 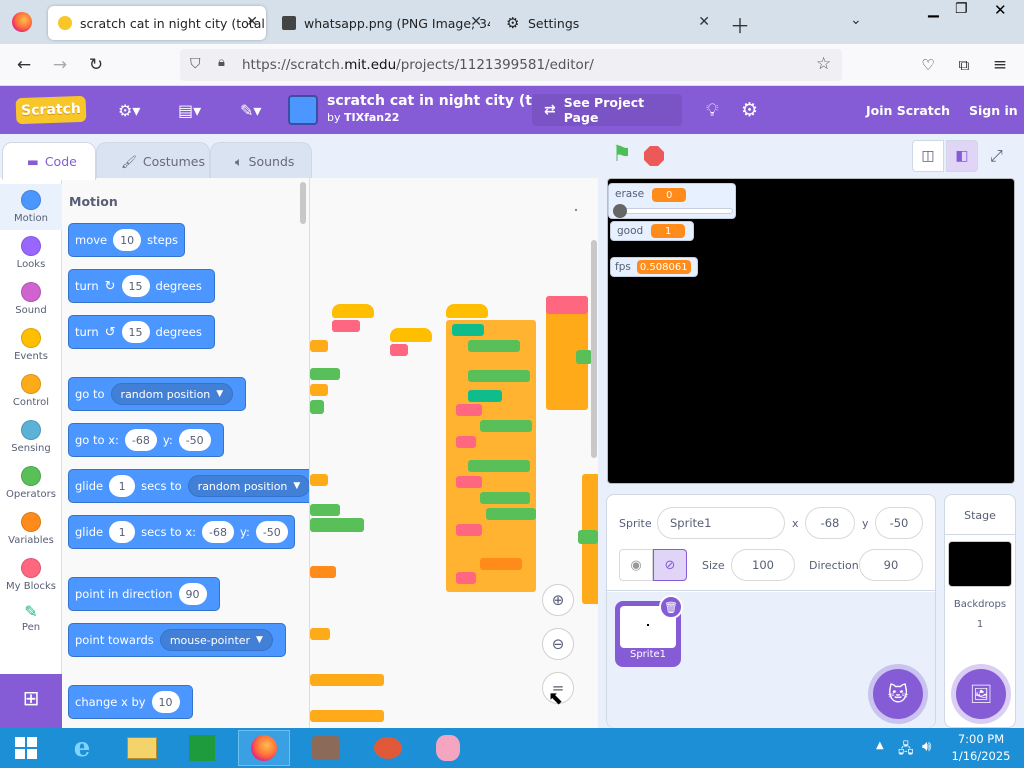 I want to click on category-looks: Looks, so click(x=31, y=253).